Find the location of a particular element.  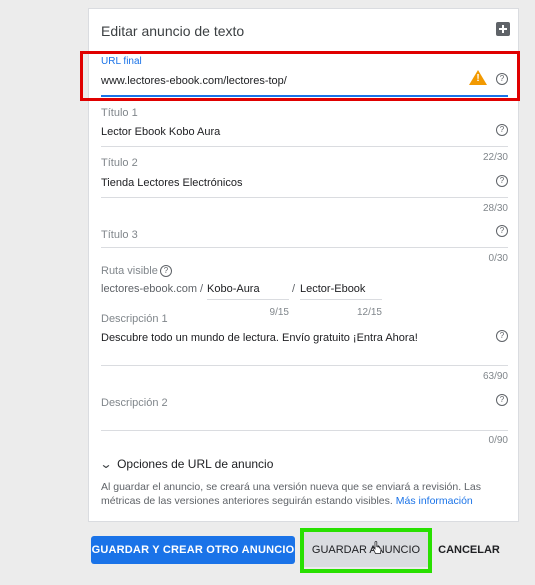

headline2-label: Título 2 is located at coordinates (119, 163).